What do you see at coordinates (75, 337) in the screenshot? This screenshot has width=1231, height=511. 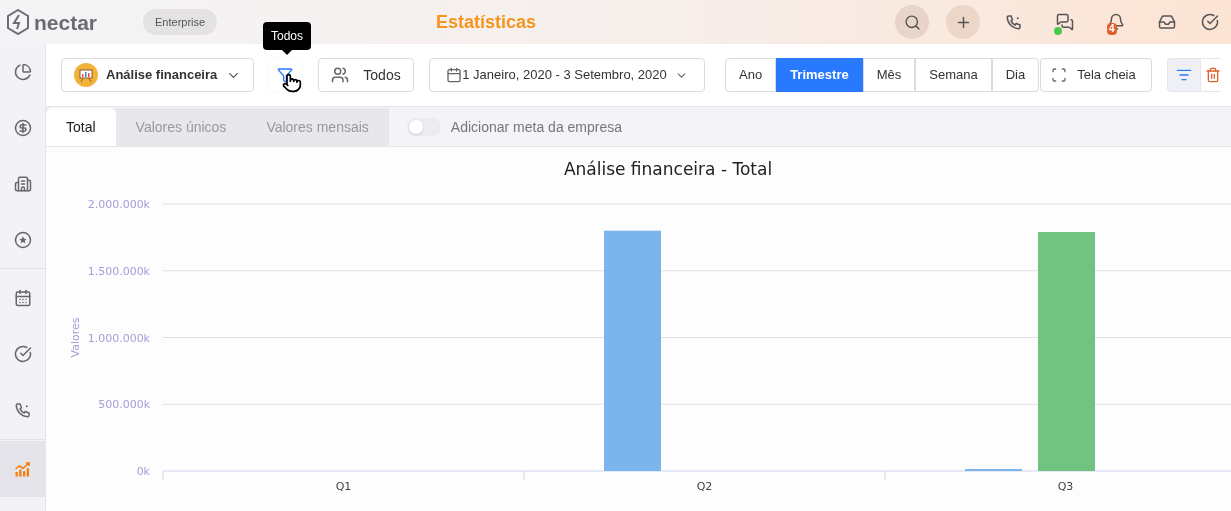 I see `y-axis-title: Valores` at bounding box center [75, 337].